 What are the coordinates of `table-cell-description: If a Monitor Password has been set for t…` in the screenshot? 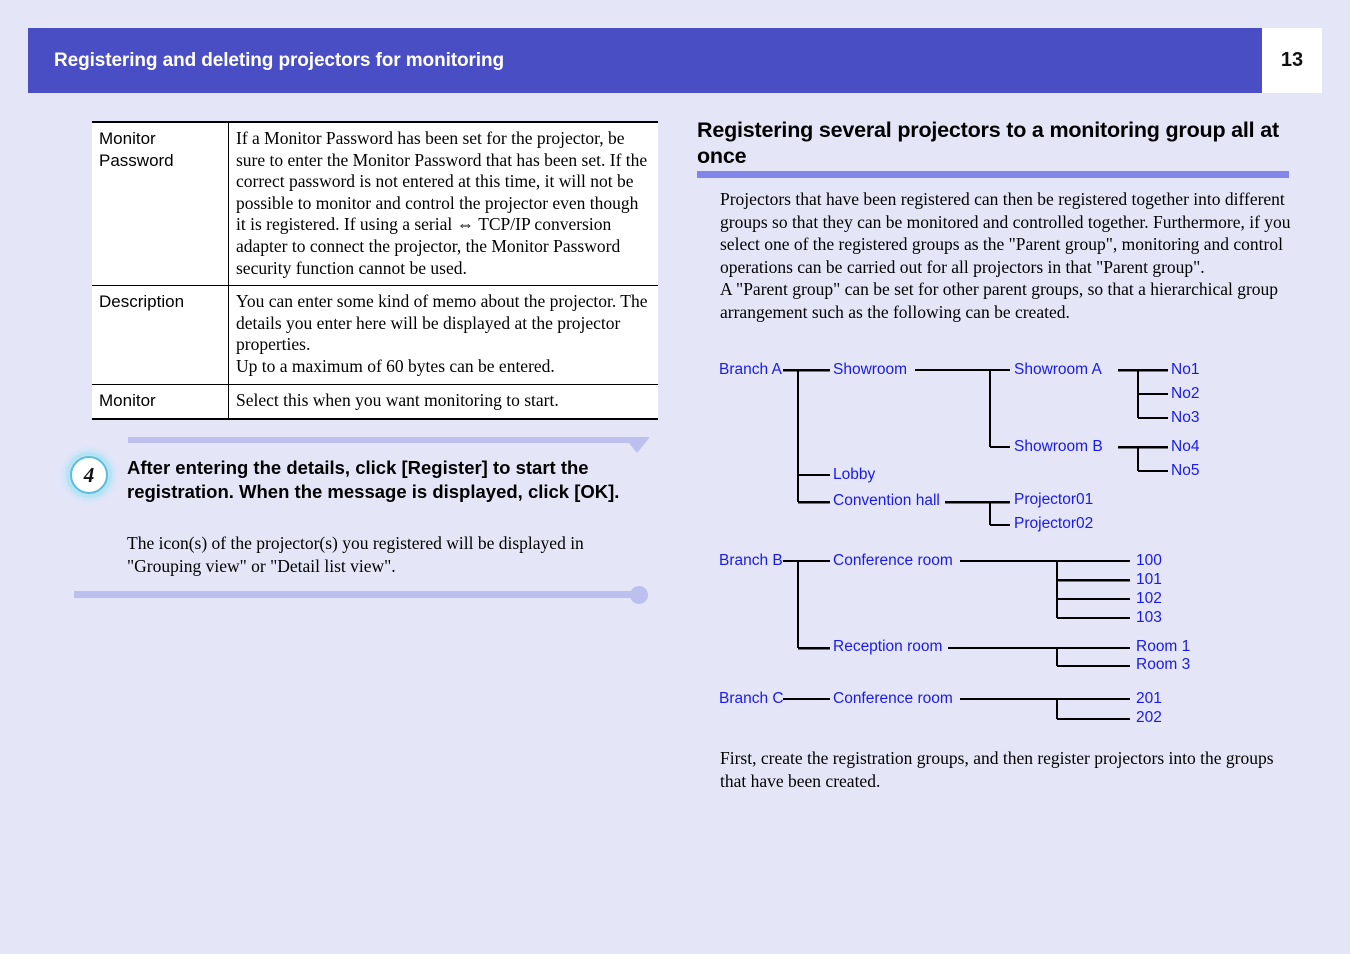 It's located at (443, 204).